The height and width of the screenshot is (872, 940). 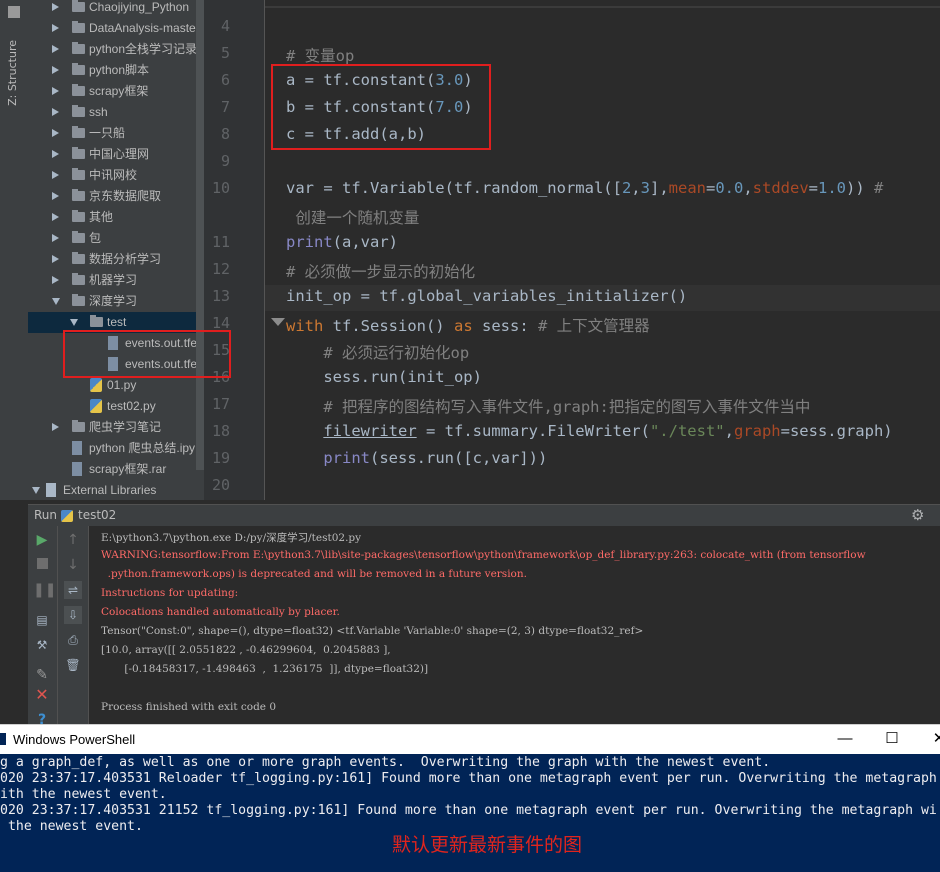 What do you see at coordinates (220, 188) in the screenshot?
I see `line-number: 10` at bounding box center [220, 188].